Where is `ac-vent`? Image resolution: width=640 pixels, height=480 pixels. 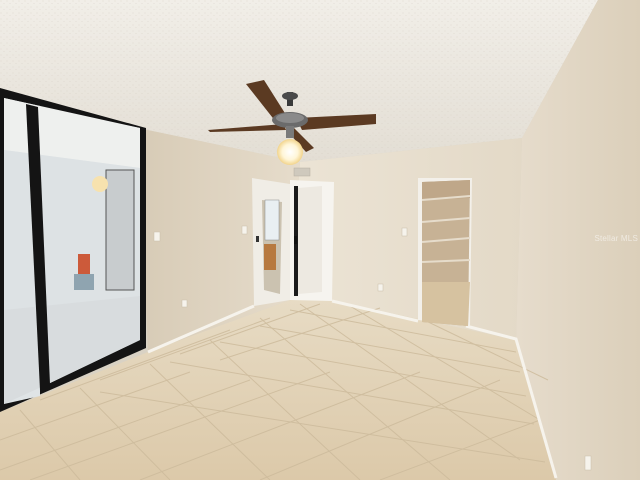
ac-vent is located at coordinates (302, 172).